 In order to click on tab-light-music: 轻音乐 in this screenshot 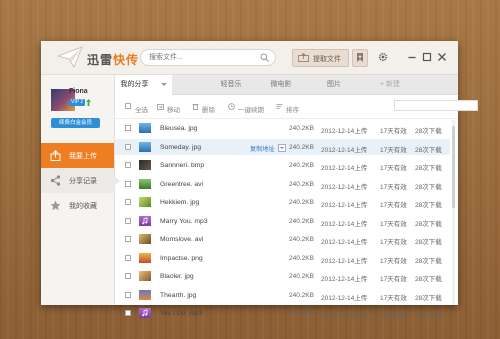, I will do `click(231, 84)`.